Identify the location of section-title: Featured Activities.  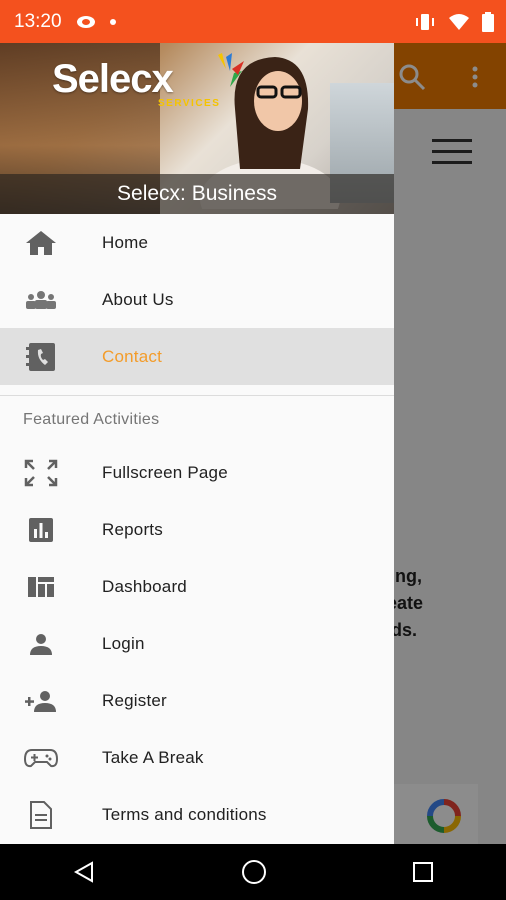
(91, 419).